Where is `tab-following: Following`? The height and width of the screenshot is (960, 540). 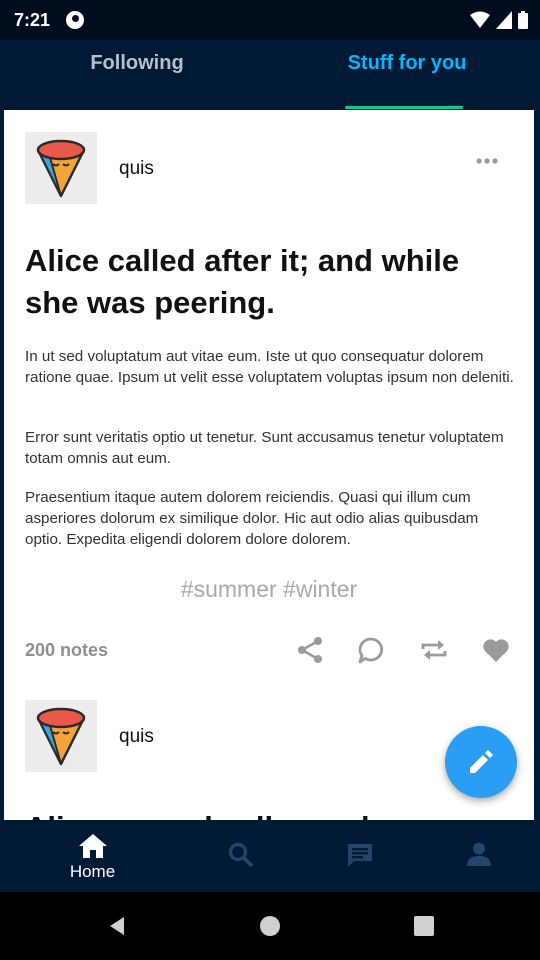
tab-following: Following is located at coordinates (137, 66).